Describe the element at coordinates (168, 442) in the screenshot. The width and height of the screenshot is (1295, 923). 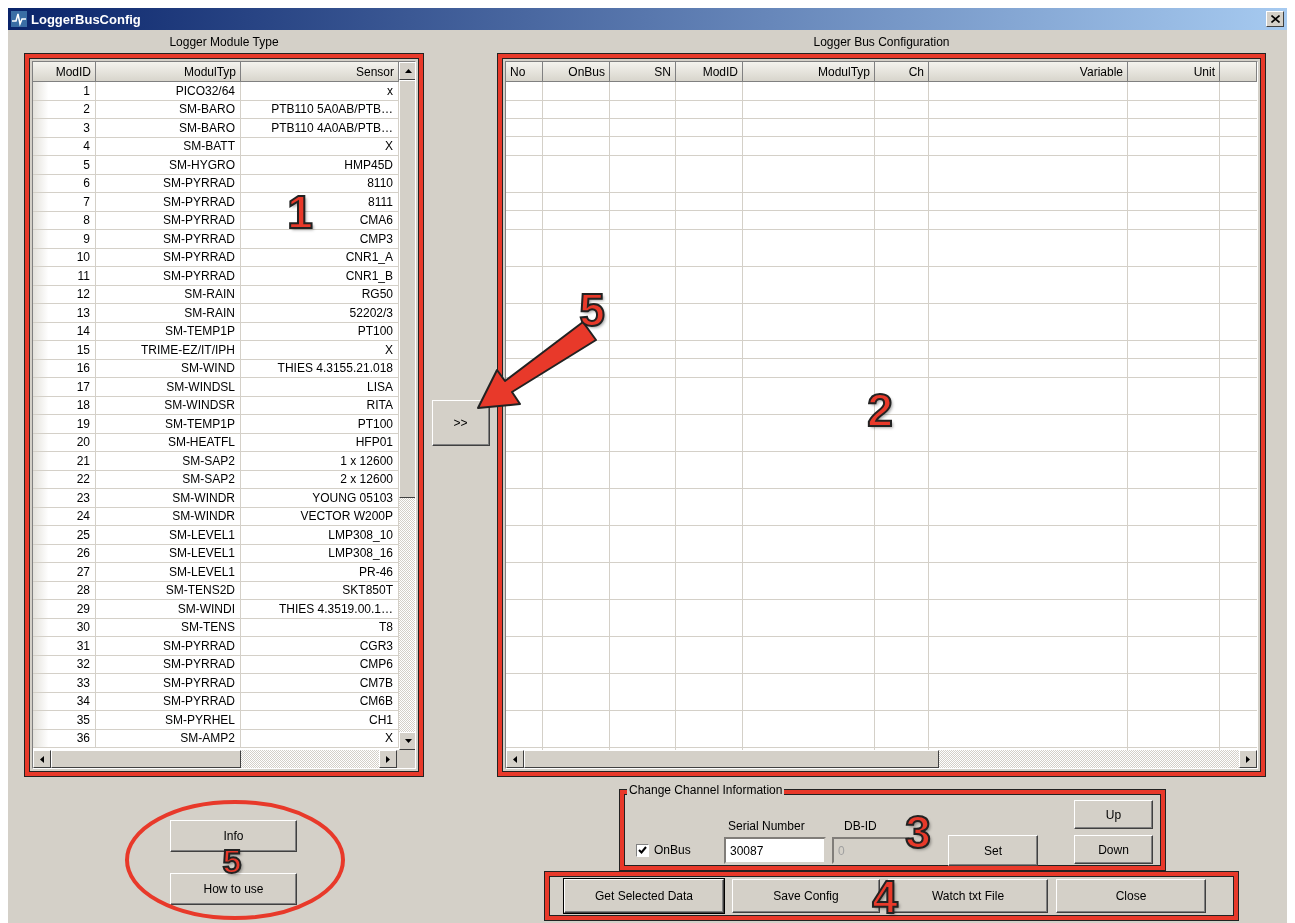
I see `table-cell: SM-HEATFL` at that location.